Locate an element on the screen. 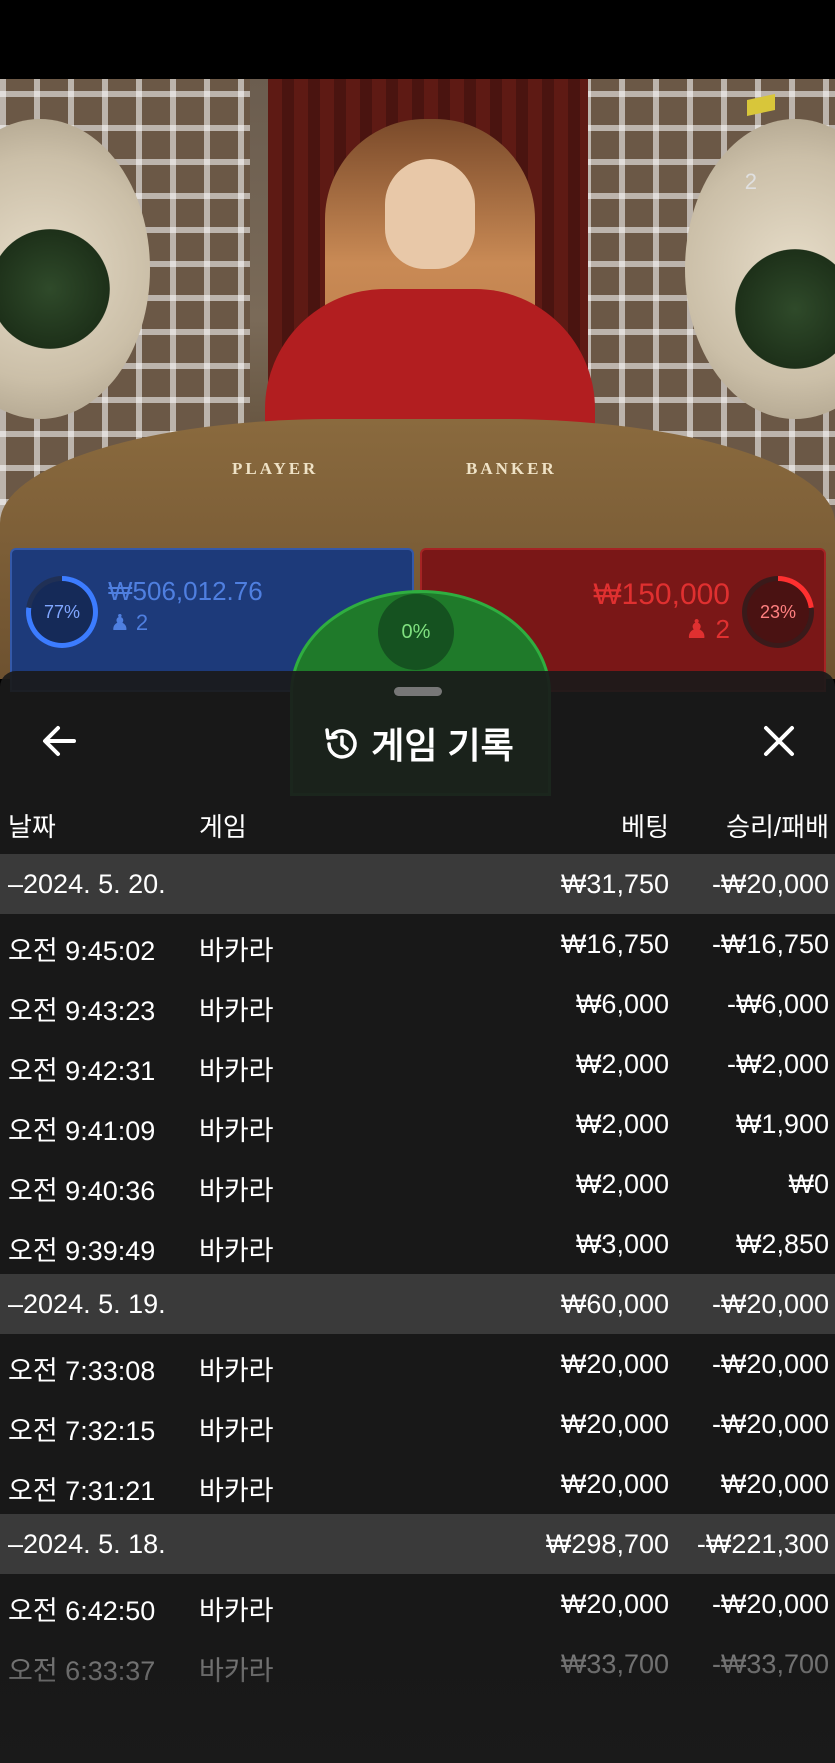 The height and width of the screenshot is (1763, 835). player-bettor-count: ♟ 2 is located at coordinates (129, 622).